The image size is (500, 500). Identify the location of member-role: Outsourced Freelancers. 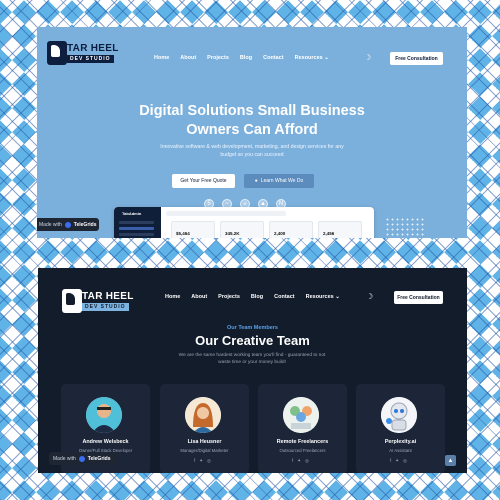
(302, 450).